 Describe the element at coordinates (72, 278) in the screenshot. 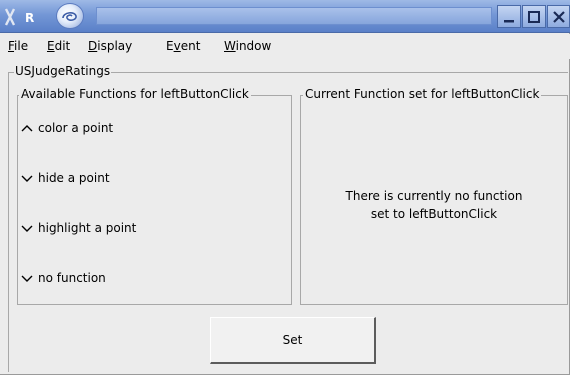

I see `function-option-label: no function` at that location.